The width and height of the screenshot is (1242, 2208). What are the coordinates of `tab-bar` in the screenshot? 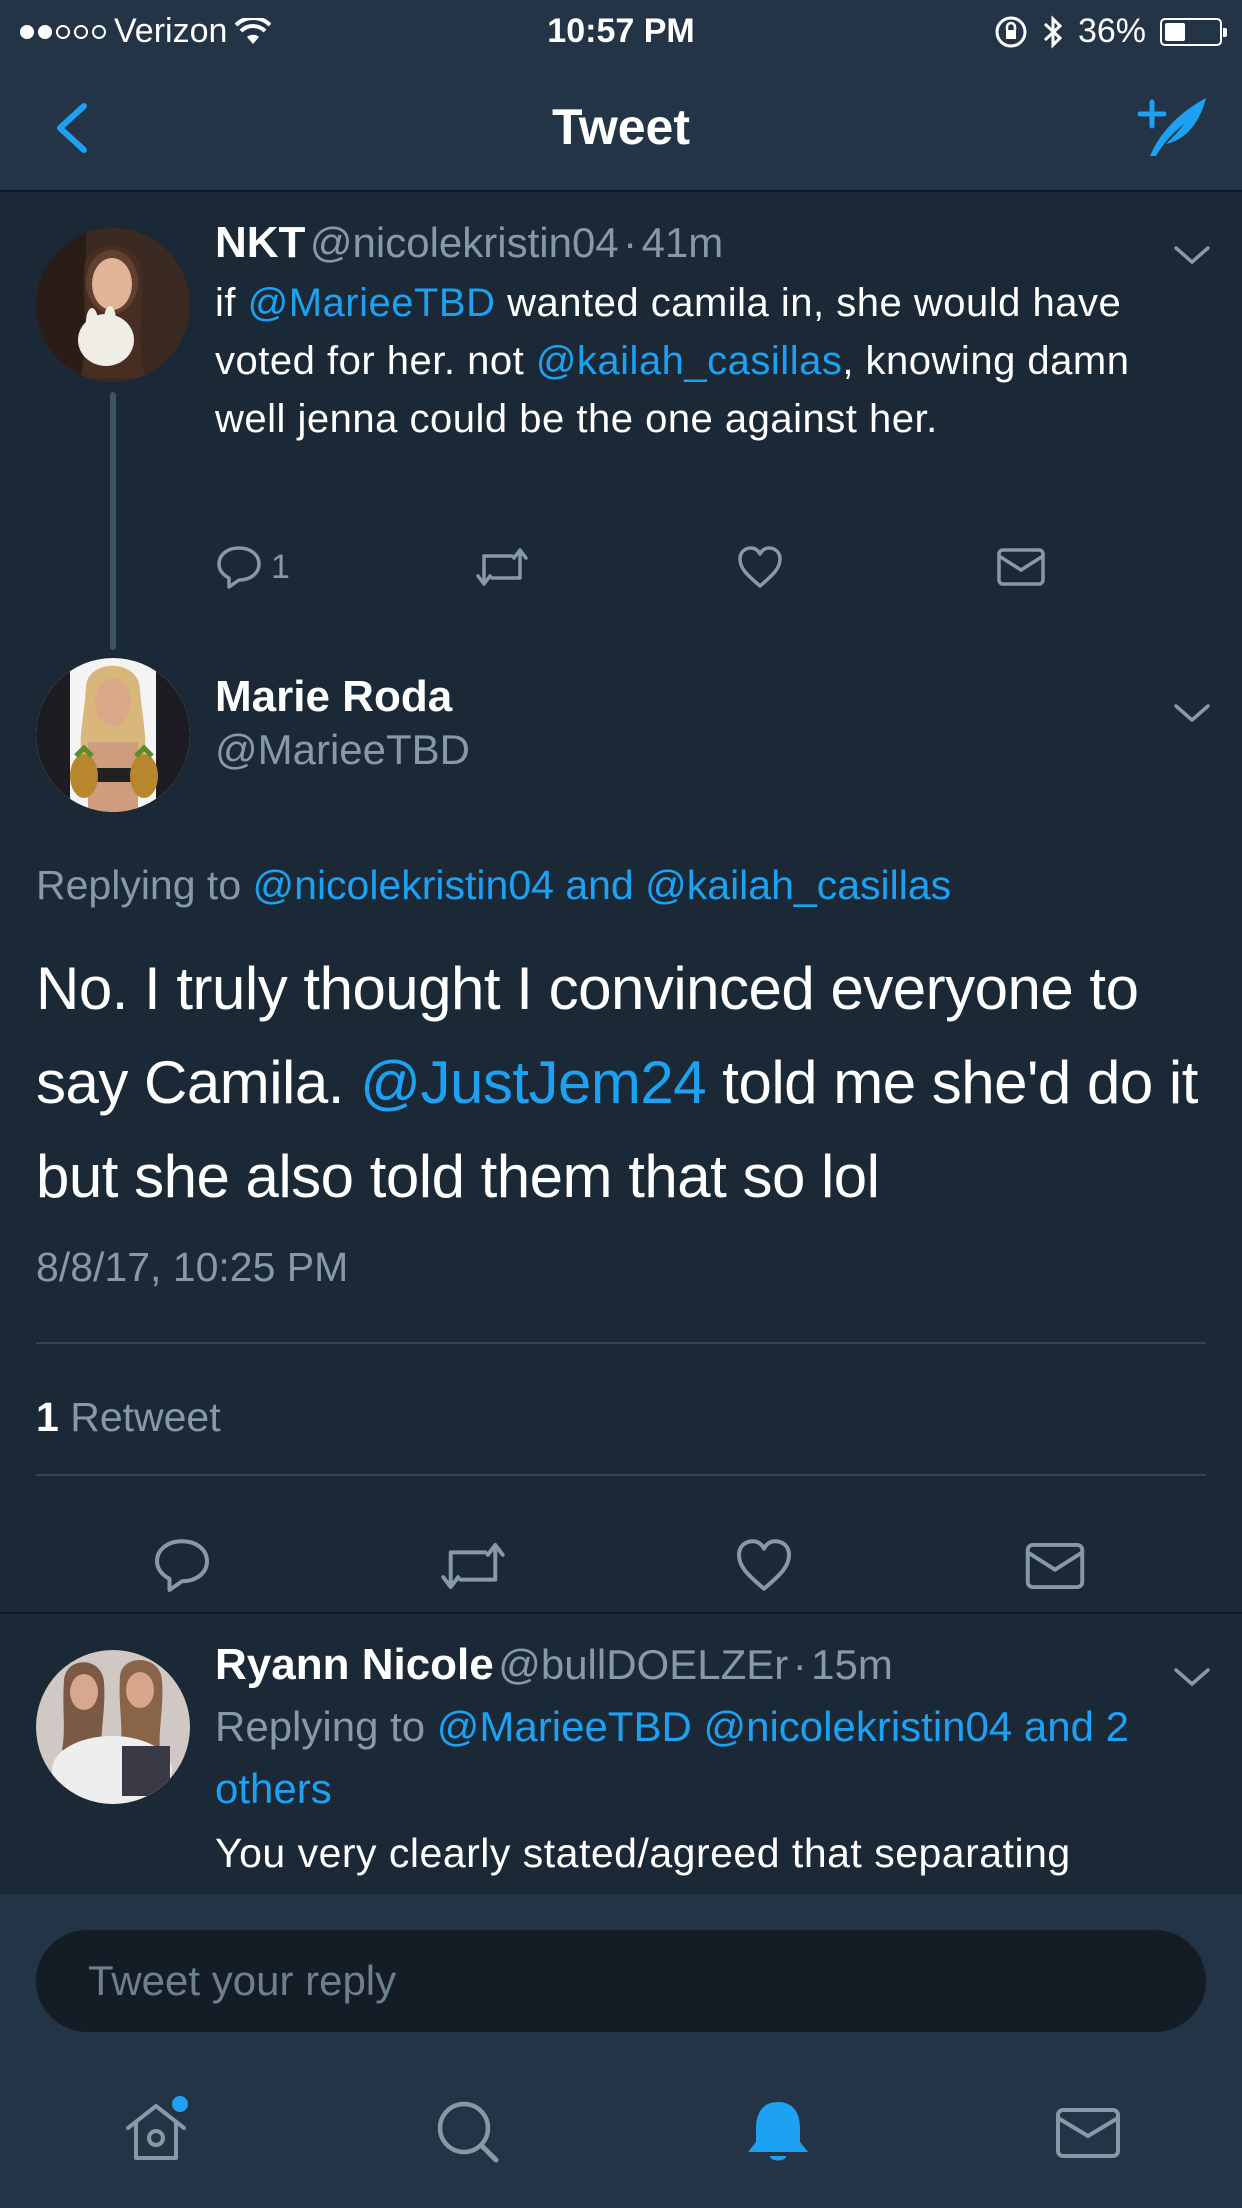 It's located at (621, 2131).